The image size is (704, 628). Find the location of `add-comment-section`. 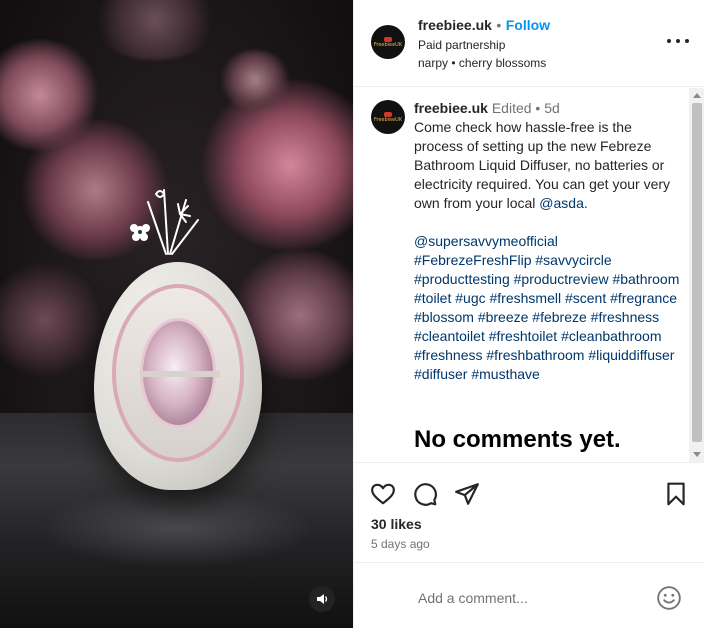

add-comment-section is located at coordinates (529, 595).